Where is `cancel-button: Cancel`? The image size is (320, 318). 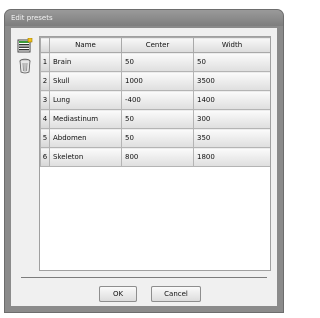
cancel-button: Cancel is located at coordinates (176, 294).